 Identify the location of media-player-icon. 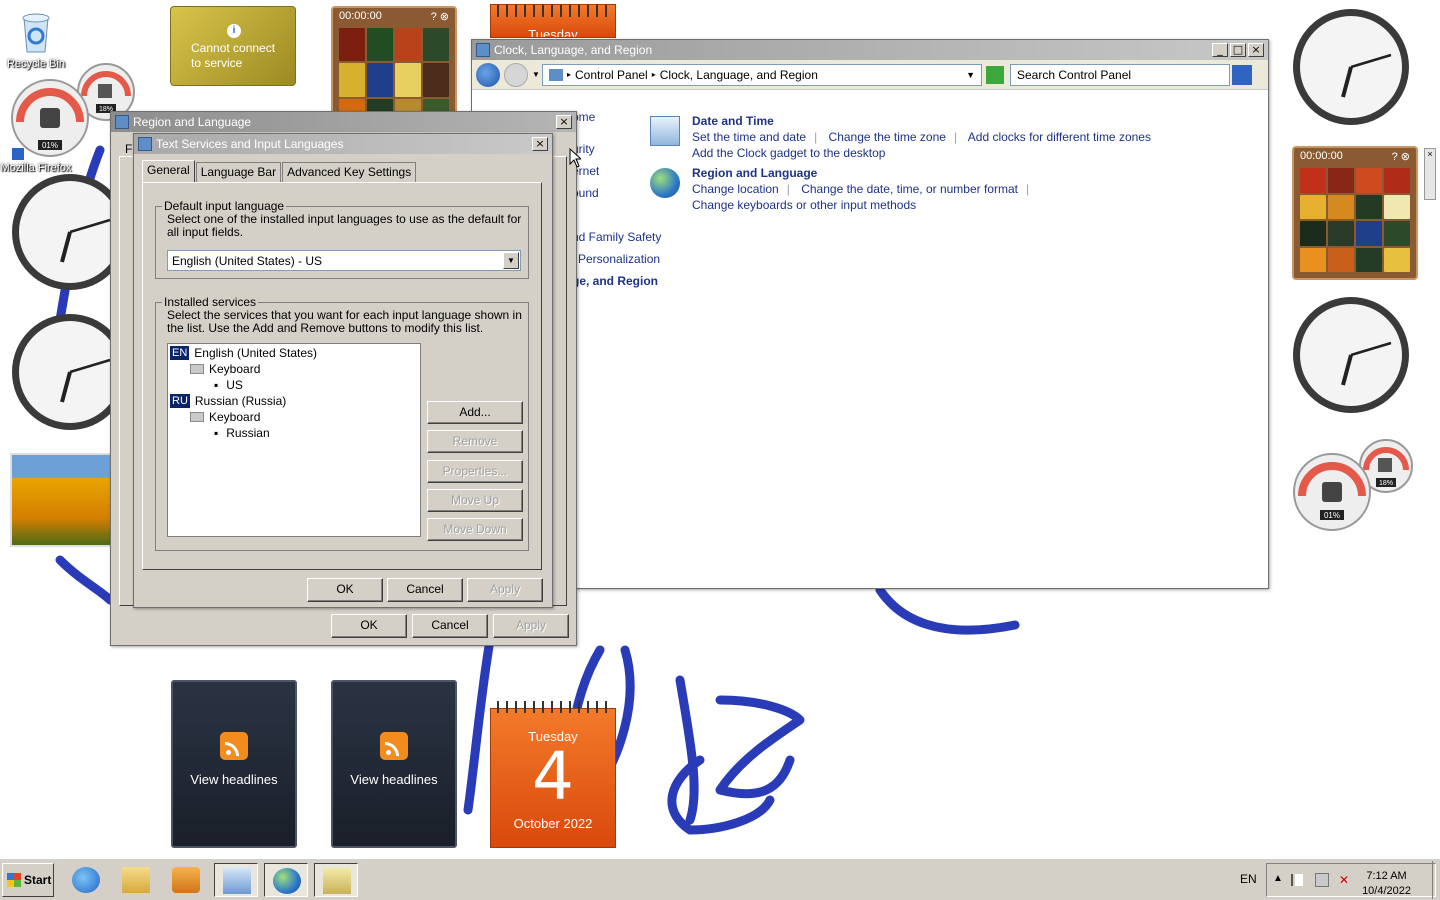
(186, 880).